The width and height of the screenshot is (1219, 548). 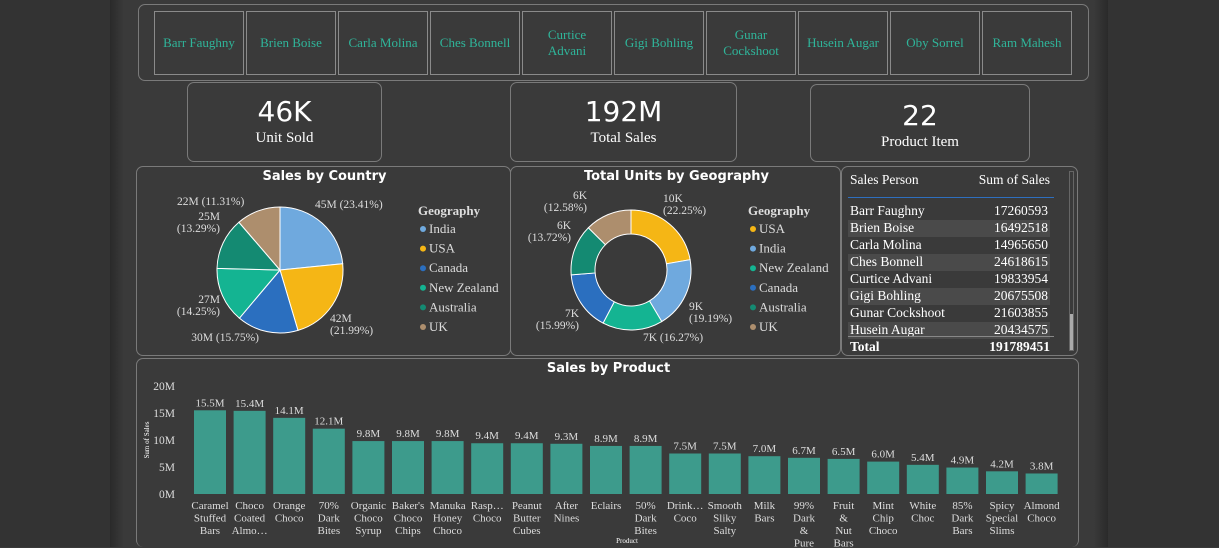 I want to click on bar-choco-coated-almo, so click(x=249, y=452).